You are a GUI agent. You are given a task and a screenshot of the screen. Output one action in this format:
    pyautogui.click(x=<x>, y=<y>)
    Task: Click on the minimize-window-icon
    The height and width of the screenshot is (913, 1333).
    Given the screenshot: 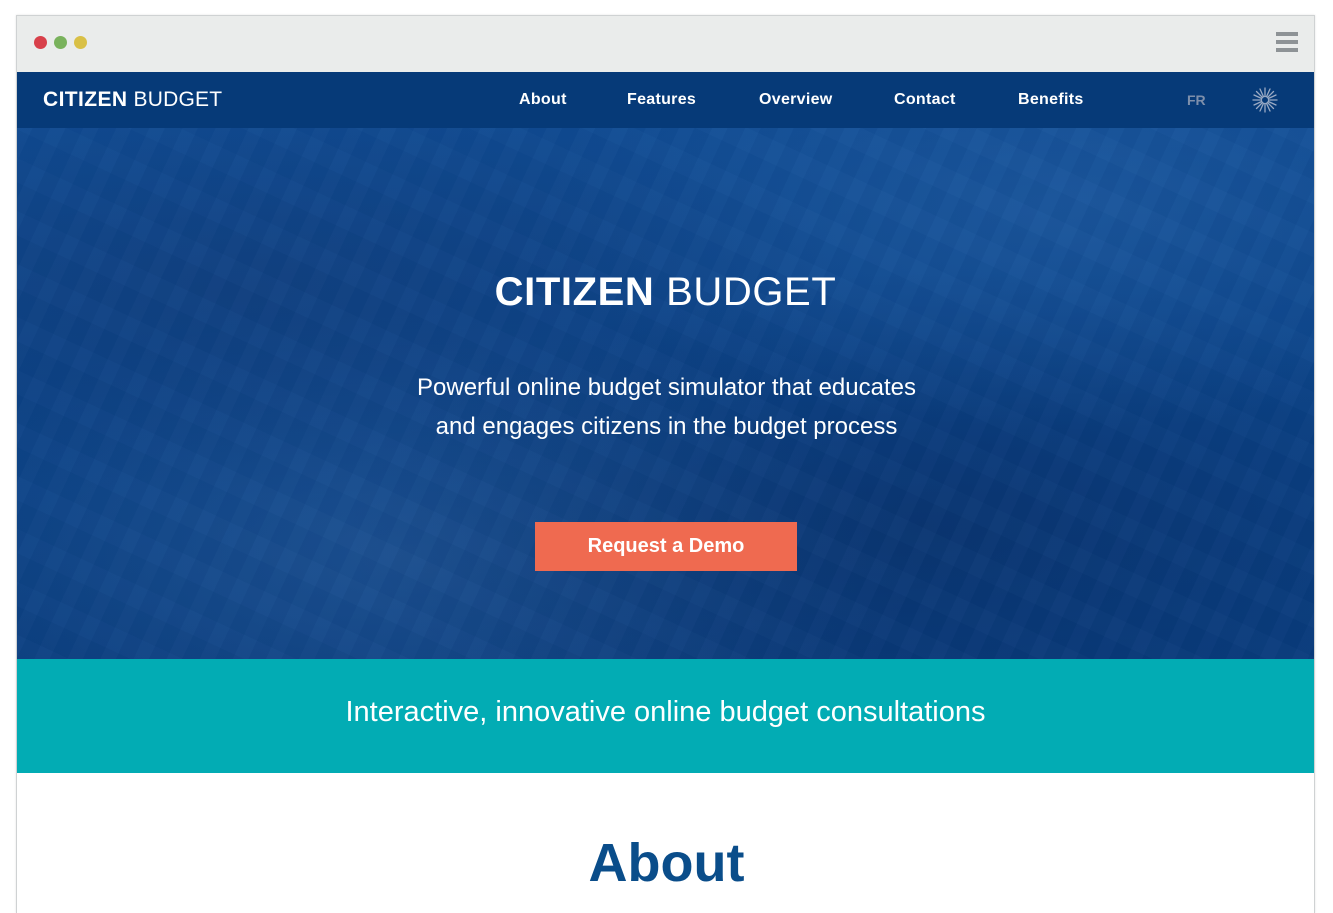 What is the action you would take?
    pyautogui.click(x=80, y=42)
    